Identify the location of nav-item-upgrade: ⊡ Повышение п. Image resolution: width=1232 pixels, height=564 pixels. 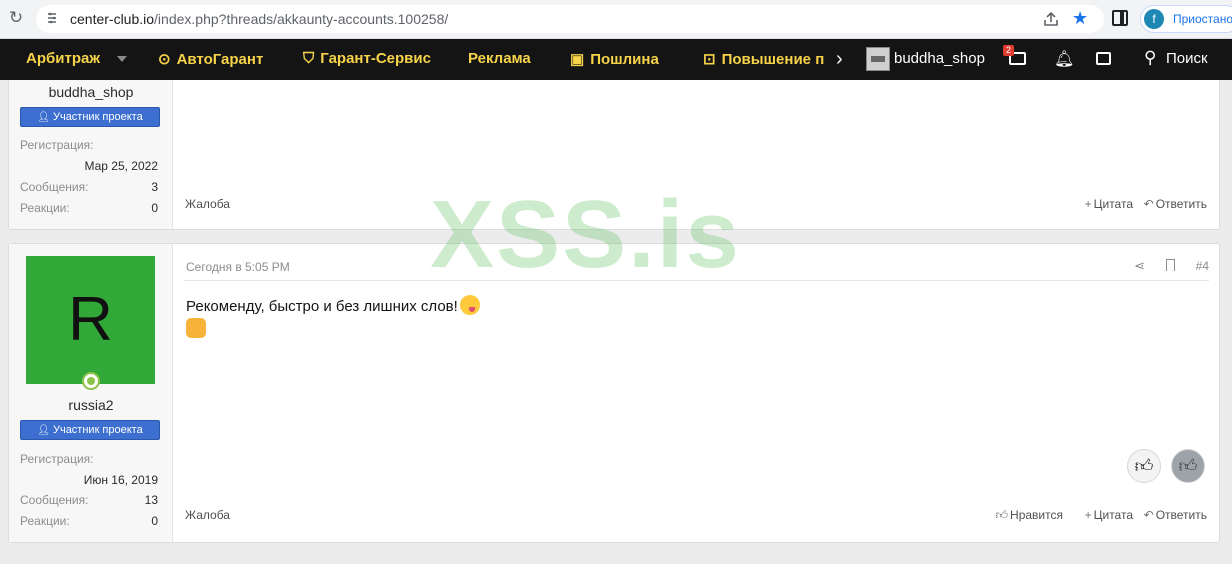
(763, 59).